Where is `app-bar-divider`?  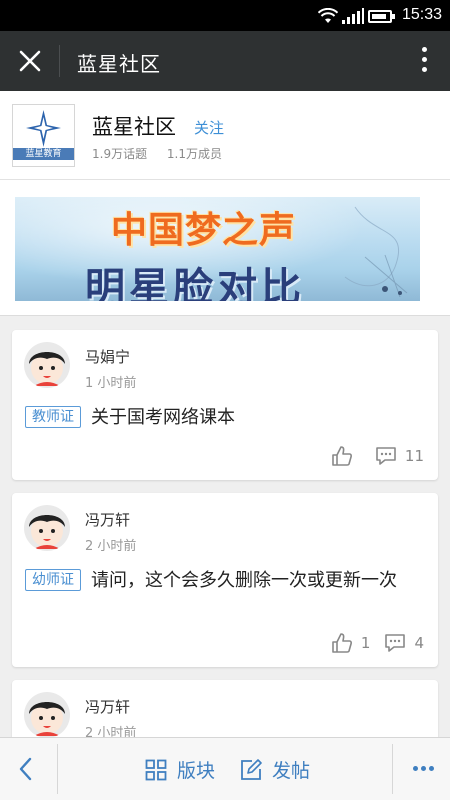 app-bar-divider is located at coordinates (59, 61).